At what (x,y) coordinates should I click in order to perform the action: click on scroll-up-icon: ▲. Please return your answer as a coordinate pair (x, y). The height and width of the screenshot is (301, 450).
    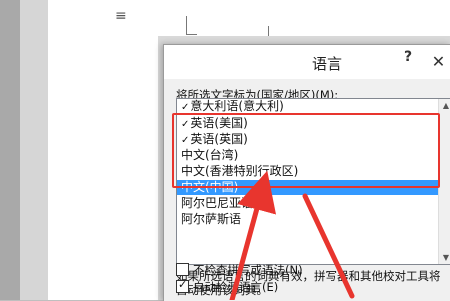
    Looking at the image, I should click on (446, 105).